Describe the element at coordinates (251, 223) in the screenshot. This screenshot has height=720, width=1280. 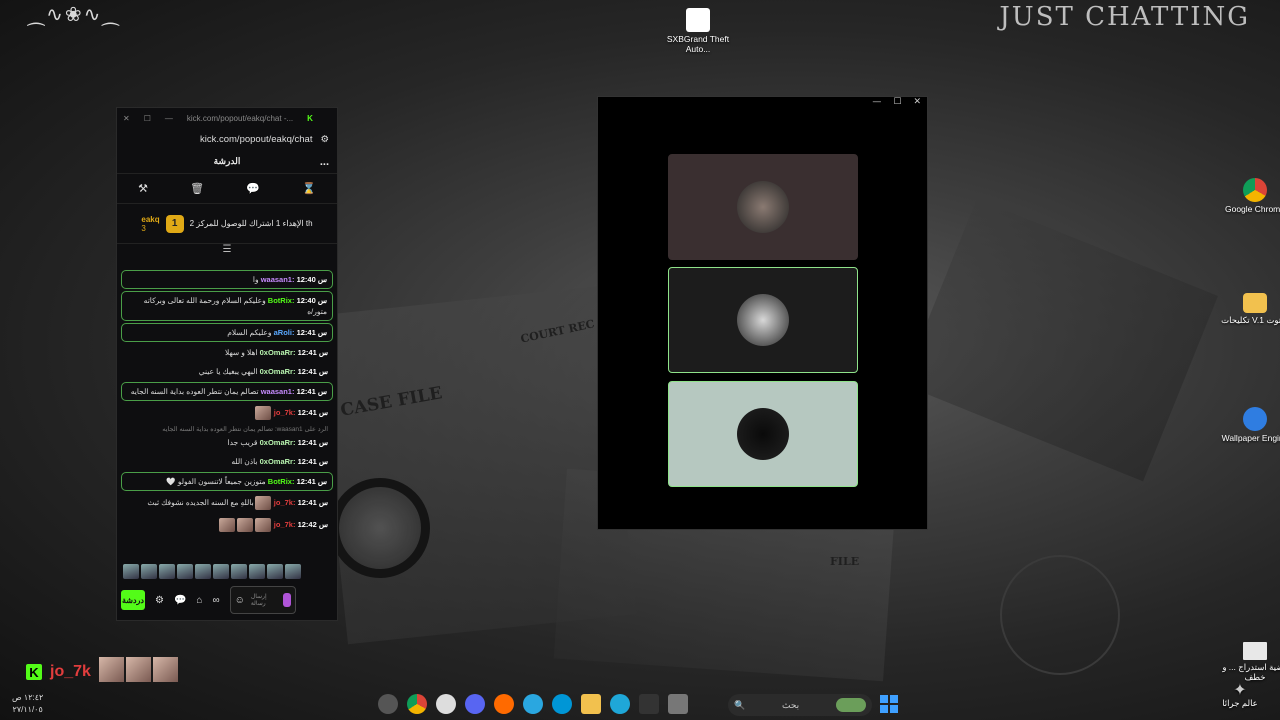
I see `gift-text: الإهداء 1 اشتراك للوصول للمركز 2 th` at that location.